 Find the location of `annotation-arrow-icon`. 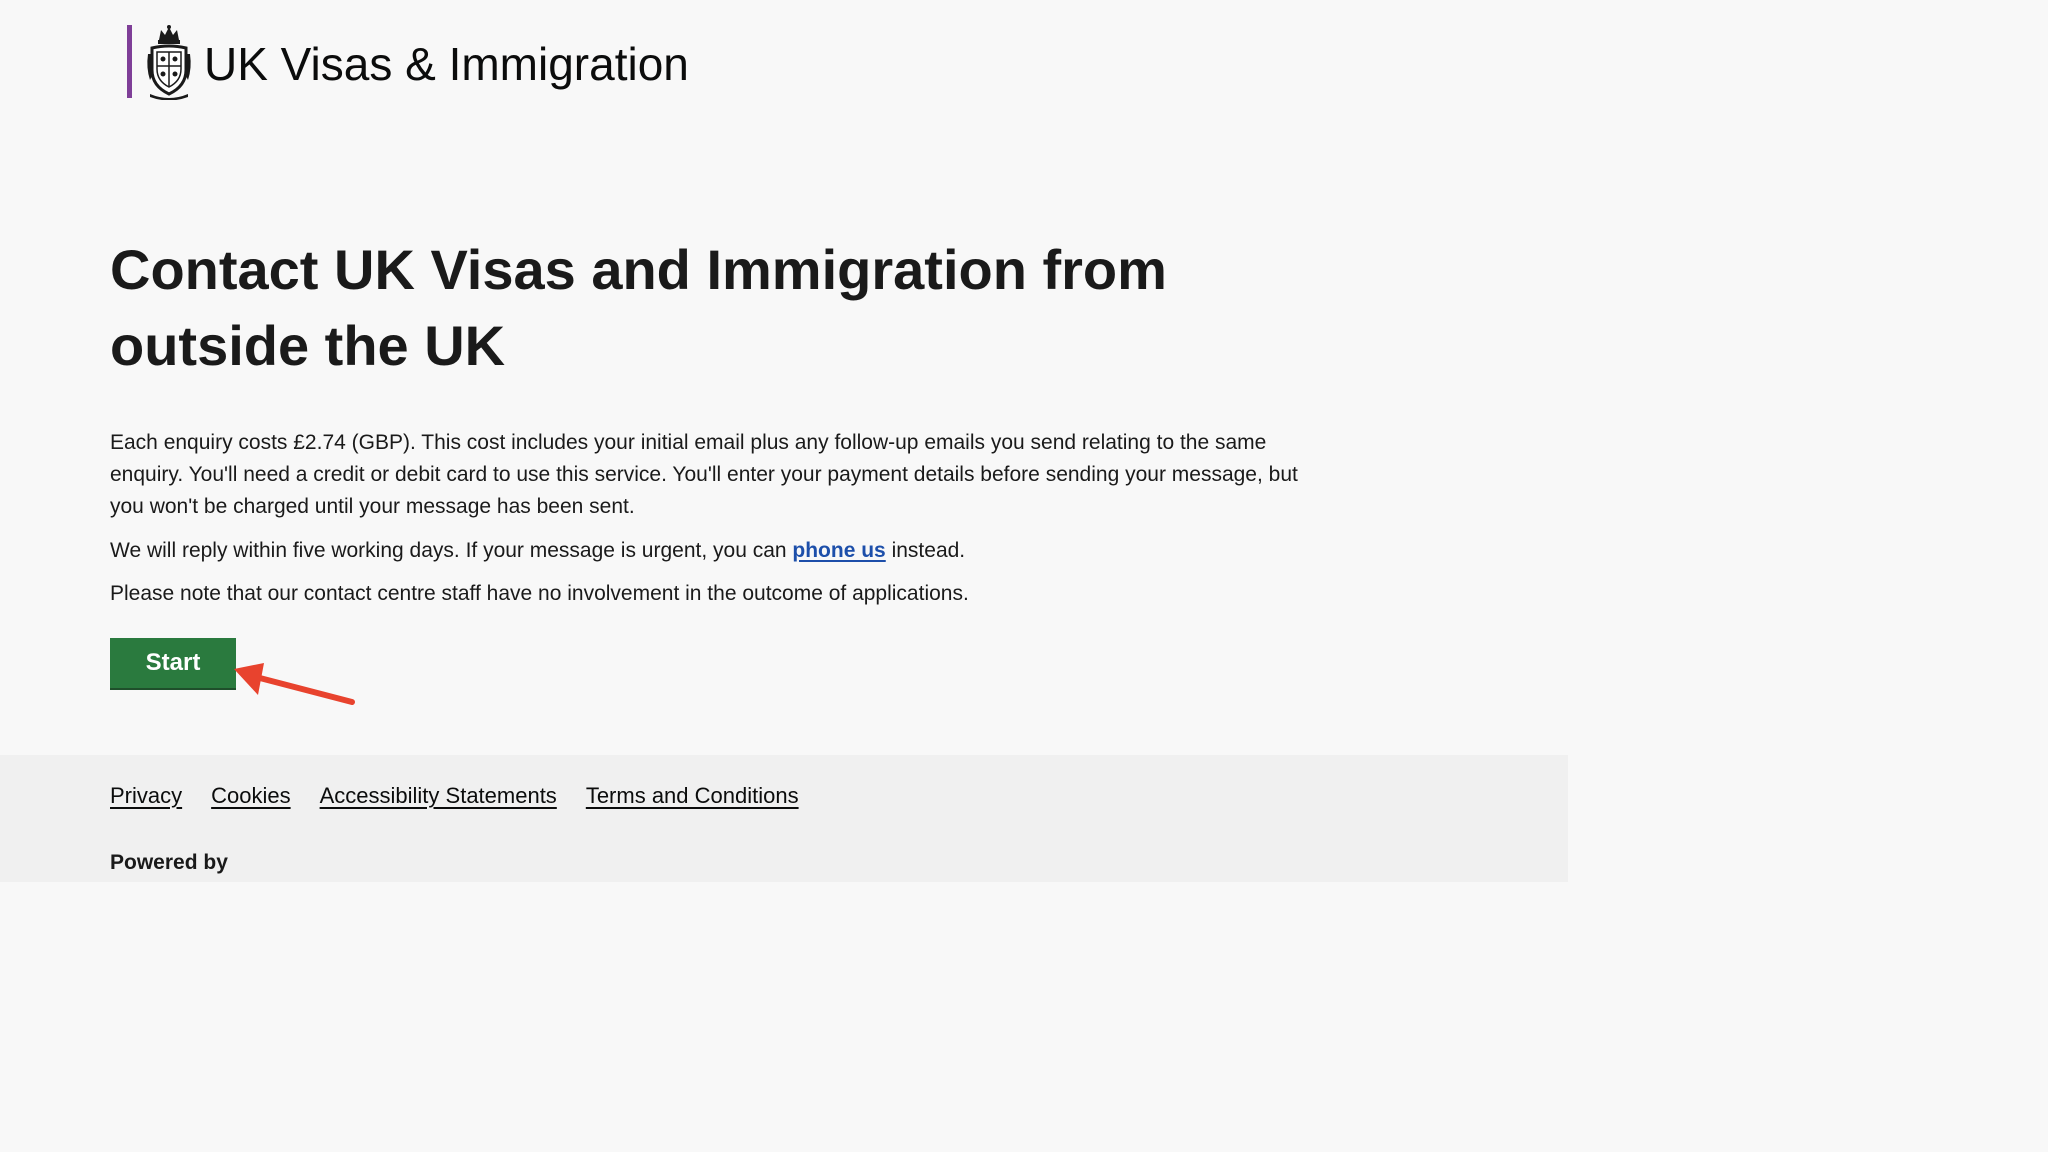

annotation-arrow-icon is located at coordinates (294, 684).